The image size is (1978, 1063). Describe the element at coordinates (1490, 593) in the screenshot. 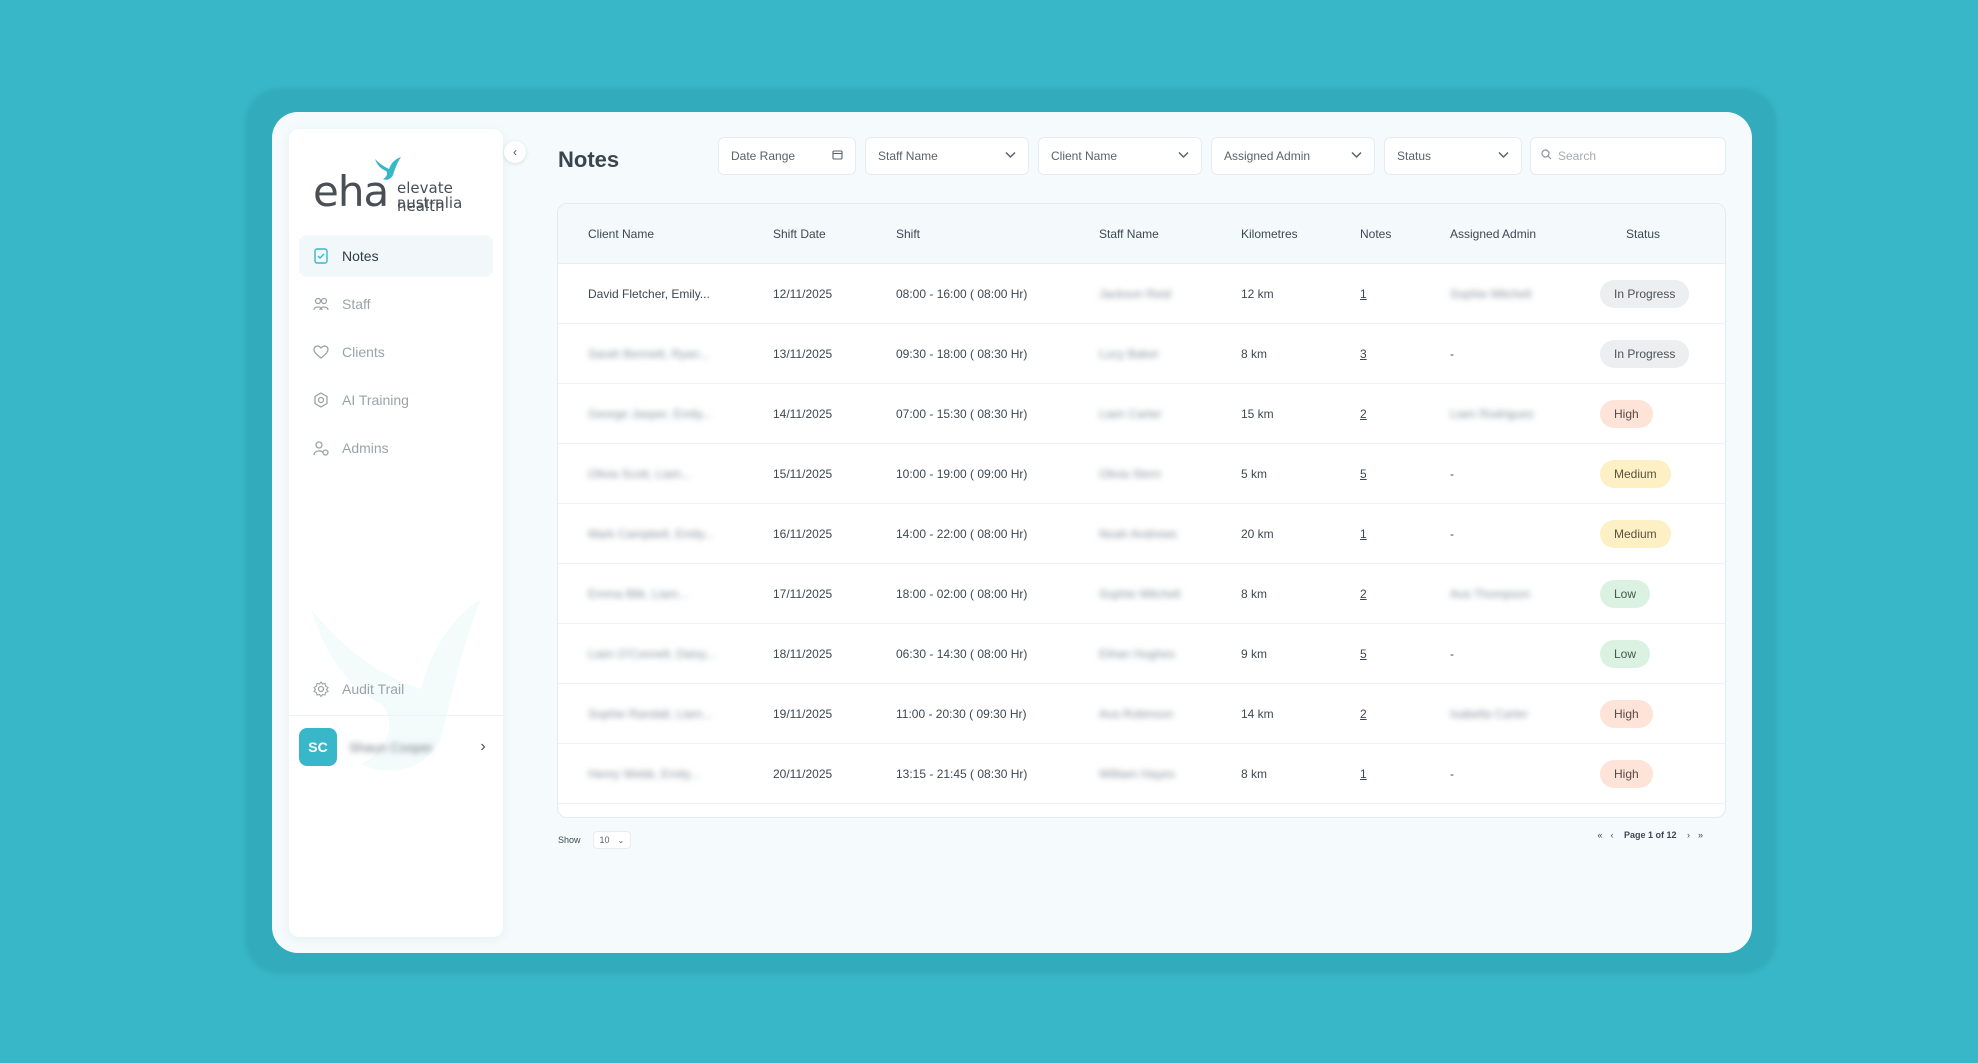

I see `assigned-admin-cell: Ava Thompson` at that location.